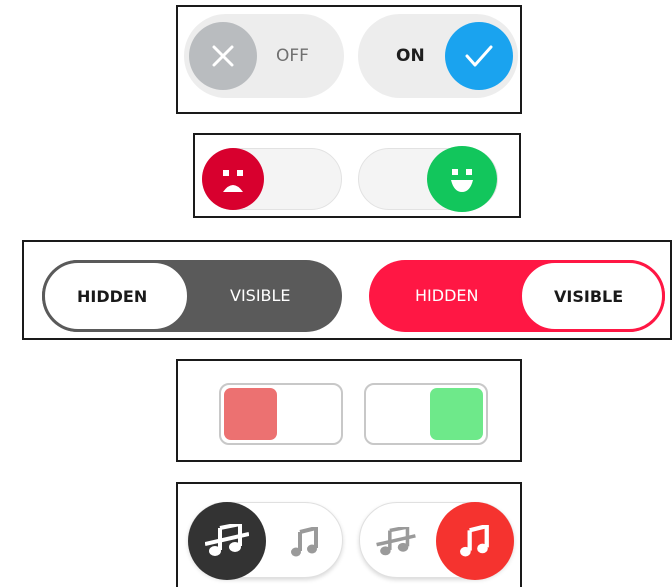  I want to click on panel-color-toggles, so click(349, 410).